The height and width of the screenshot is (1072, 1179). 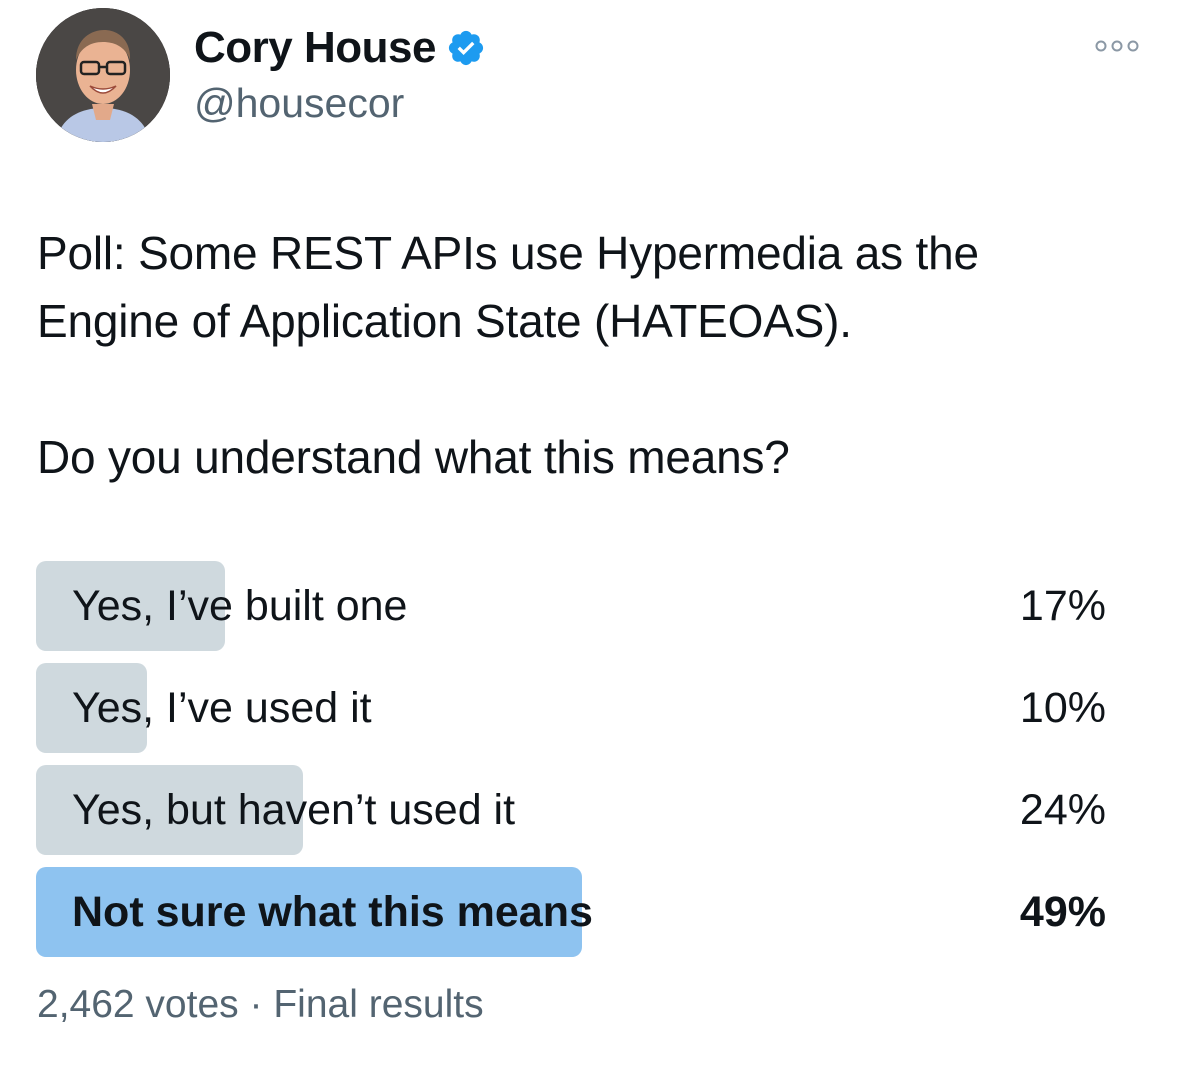 What do you see at coordinates (1062, 912) in the screenshot?
I see `poll-option-percent: 49%` at bounding box center [1062, 912].